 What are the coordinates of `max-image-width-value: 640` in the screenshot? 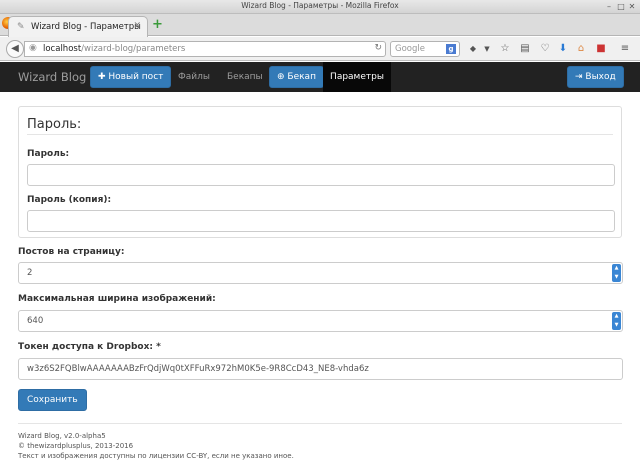 It's located at (35, 321).